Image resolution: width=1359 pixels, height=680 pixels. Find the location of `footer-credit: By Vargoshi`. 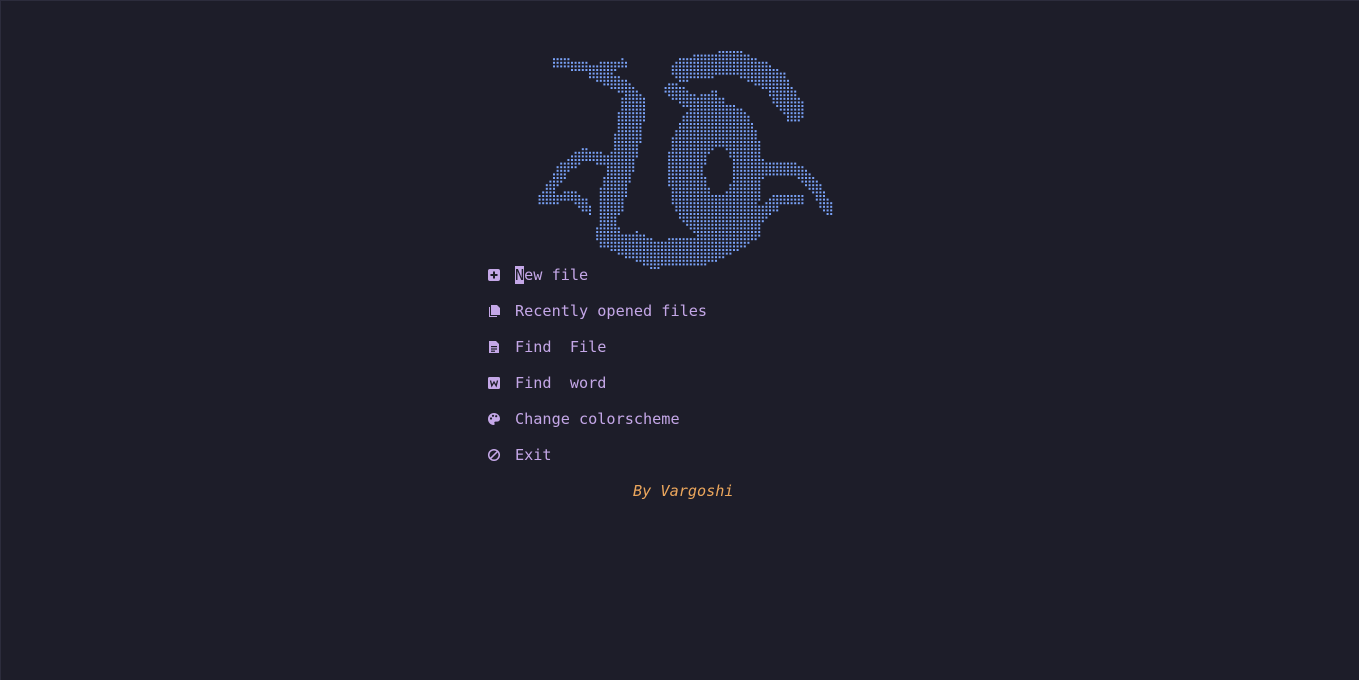

footer-credit: By Vargoshi is located at coordinates (683, 491).